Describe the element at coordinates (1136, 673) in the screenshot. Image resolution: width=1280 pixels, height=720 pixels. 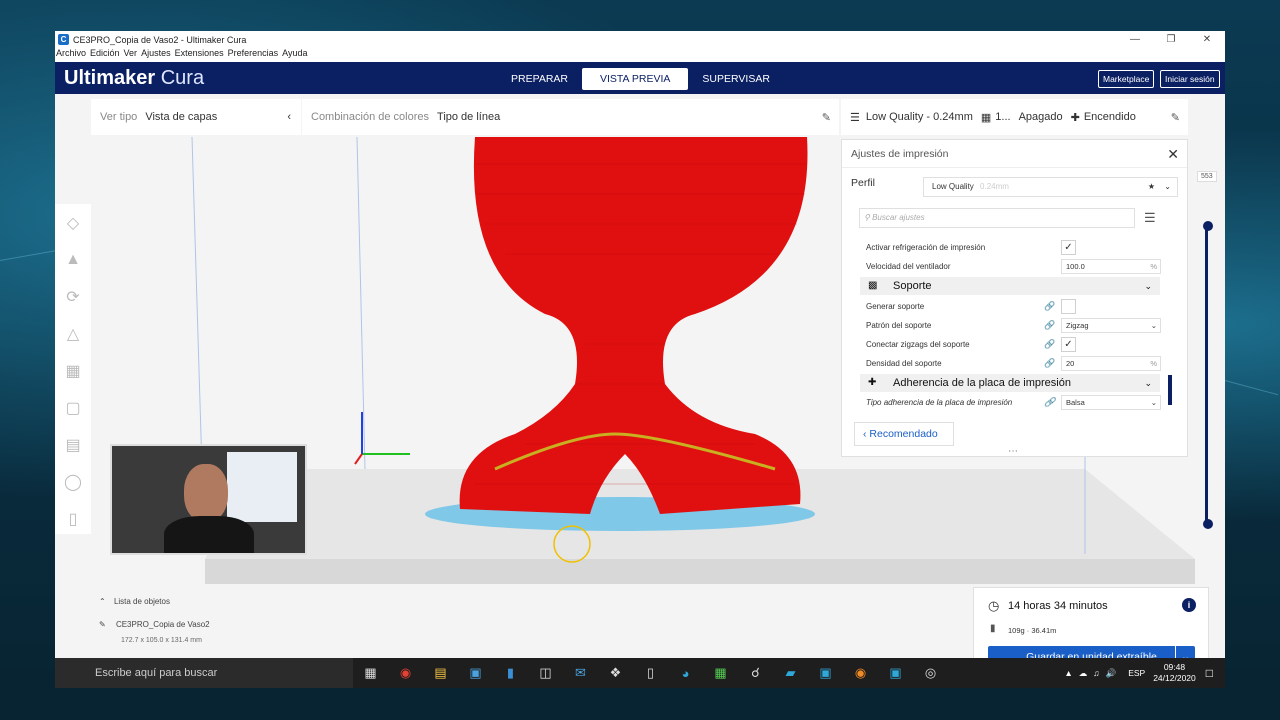
I see `language-indicator: ESP` at that location.